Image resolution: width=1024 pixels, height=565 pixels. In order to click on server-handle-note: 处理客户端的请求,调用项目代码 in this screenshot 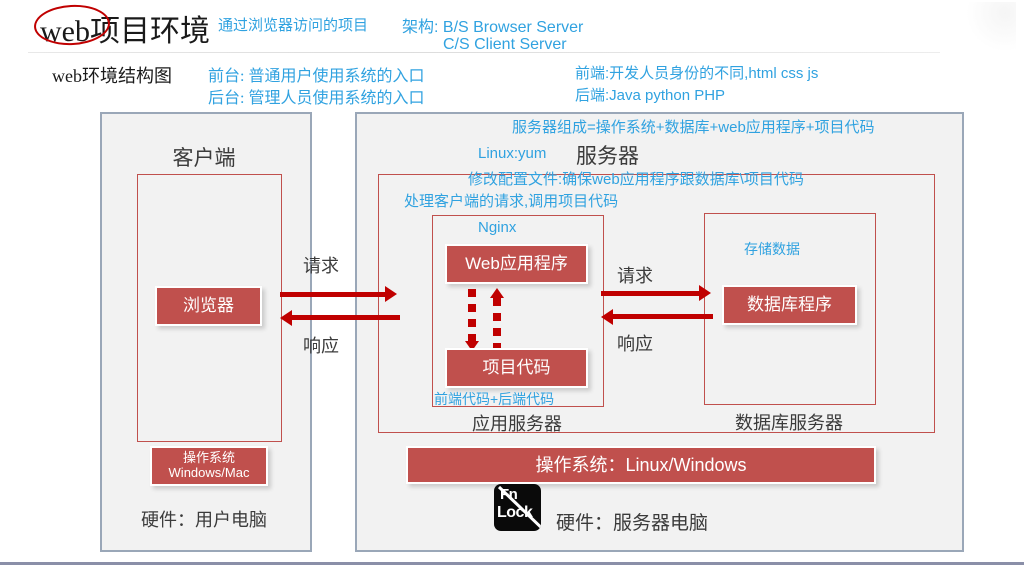, I will do `click(511, 201)`.